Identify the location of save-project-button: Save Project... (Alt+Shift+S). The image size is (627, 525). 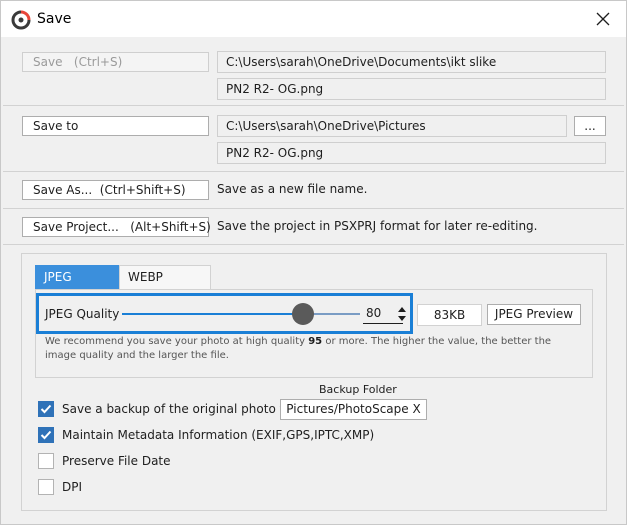
(116, 227).